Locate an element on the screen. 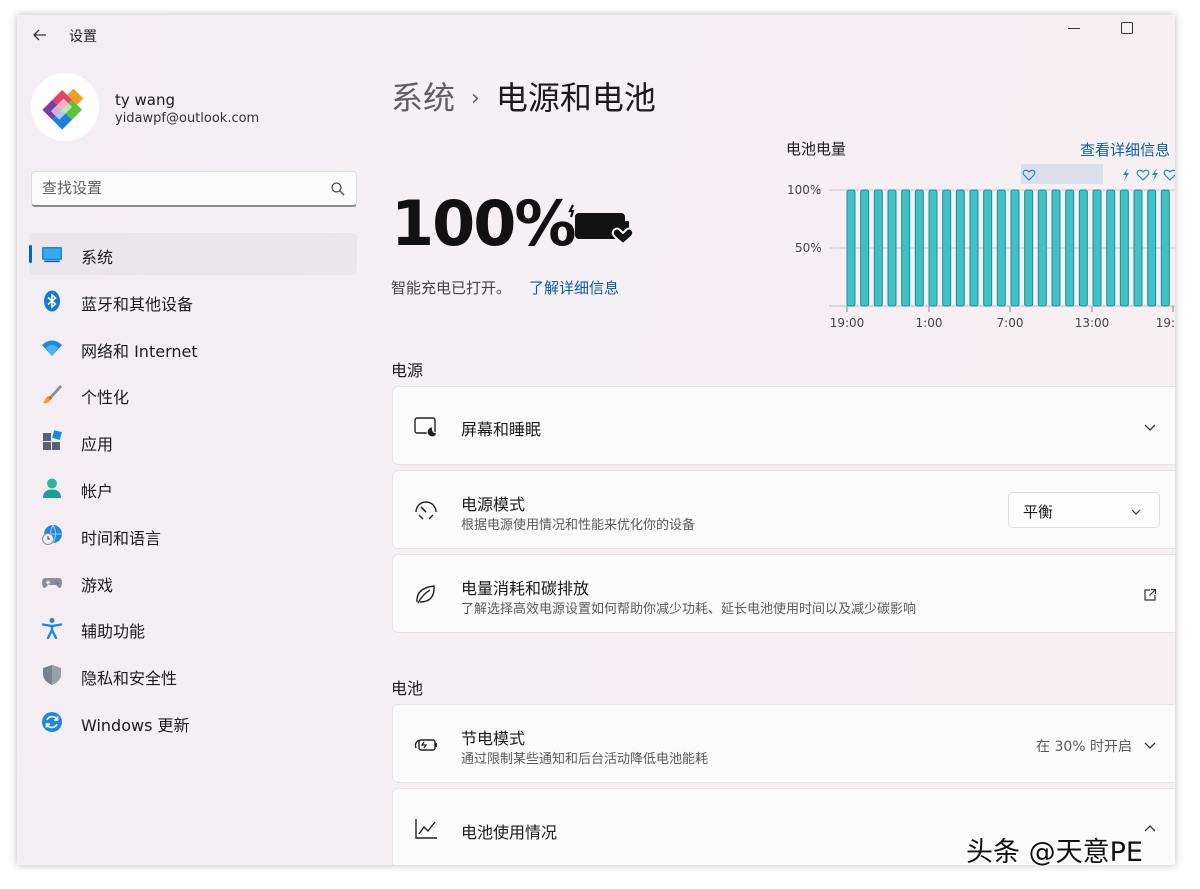 The width and height of the screenshot is (1200, 889). leaf-icon is located at coordinates (426, 595).